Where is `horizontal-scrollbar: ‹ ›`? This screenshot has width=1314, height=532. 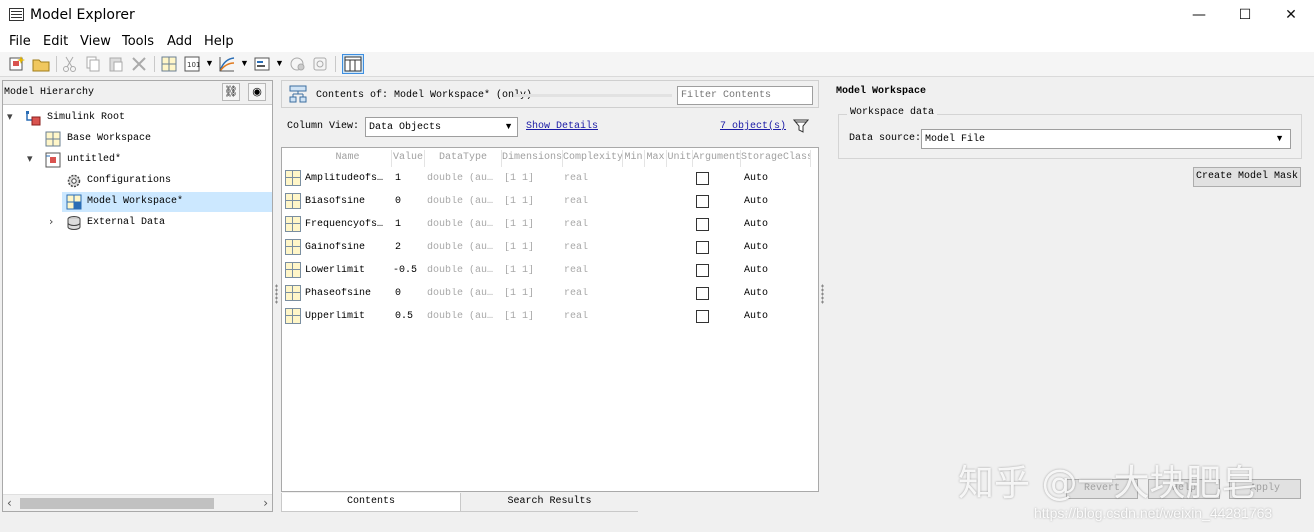 horizontal-scrollbar: ‹ › is located at coordinates (137, 502).